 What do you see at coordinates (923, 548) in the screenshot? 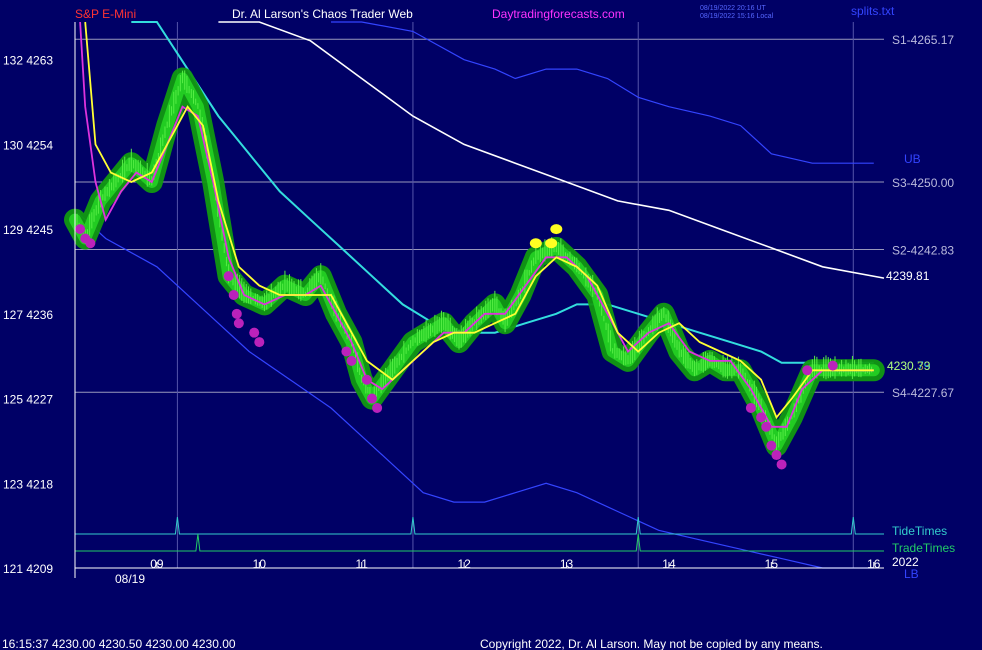
I see `trade-times-label: TradeTimes` at bounding box center [923, 548].